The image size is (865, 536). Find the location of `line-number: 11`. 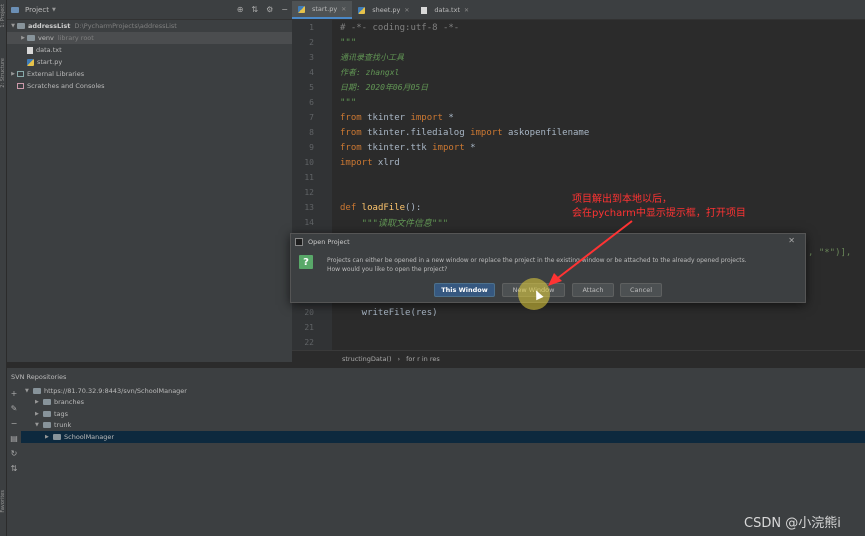

line-number: 11 is located at coordinates (309, 177).